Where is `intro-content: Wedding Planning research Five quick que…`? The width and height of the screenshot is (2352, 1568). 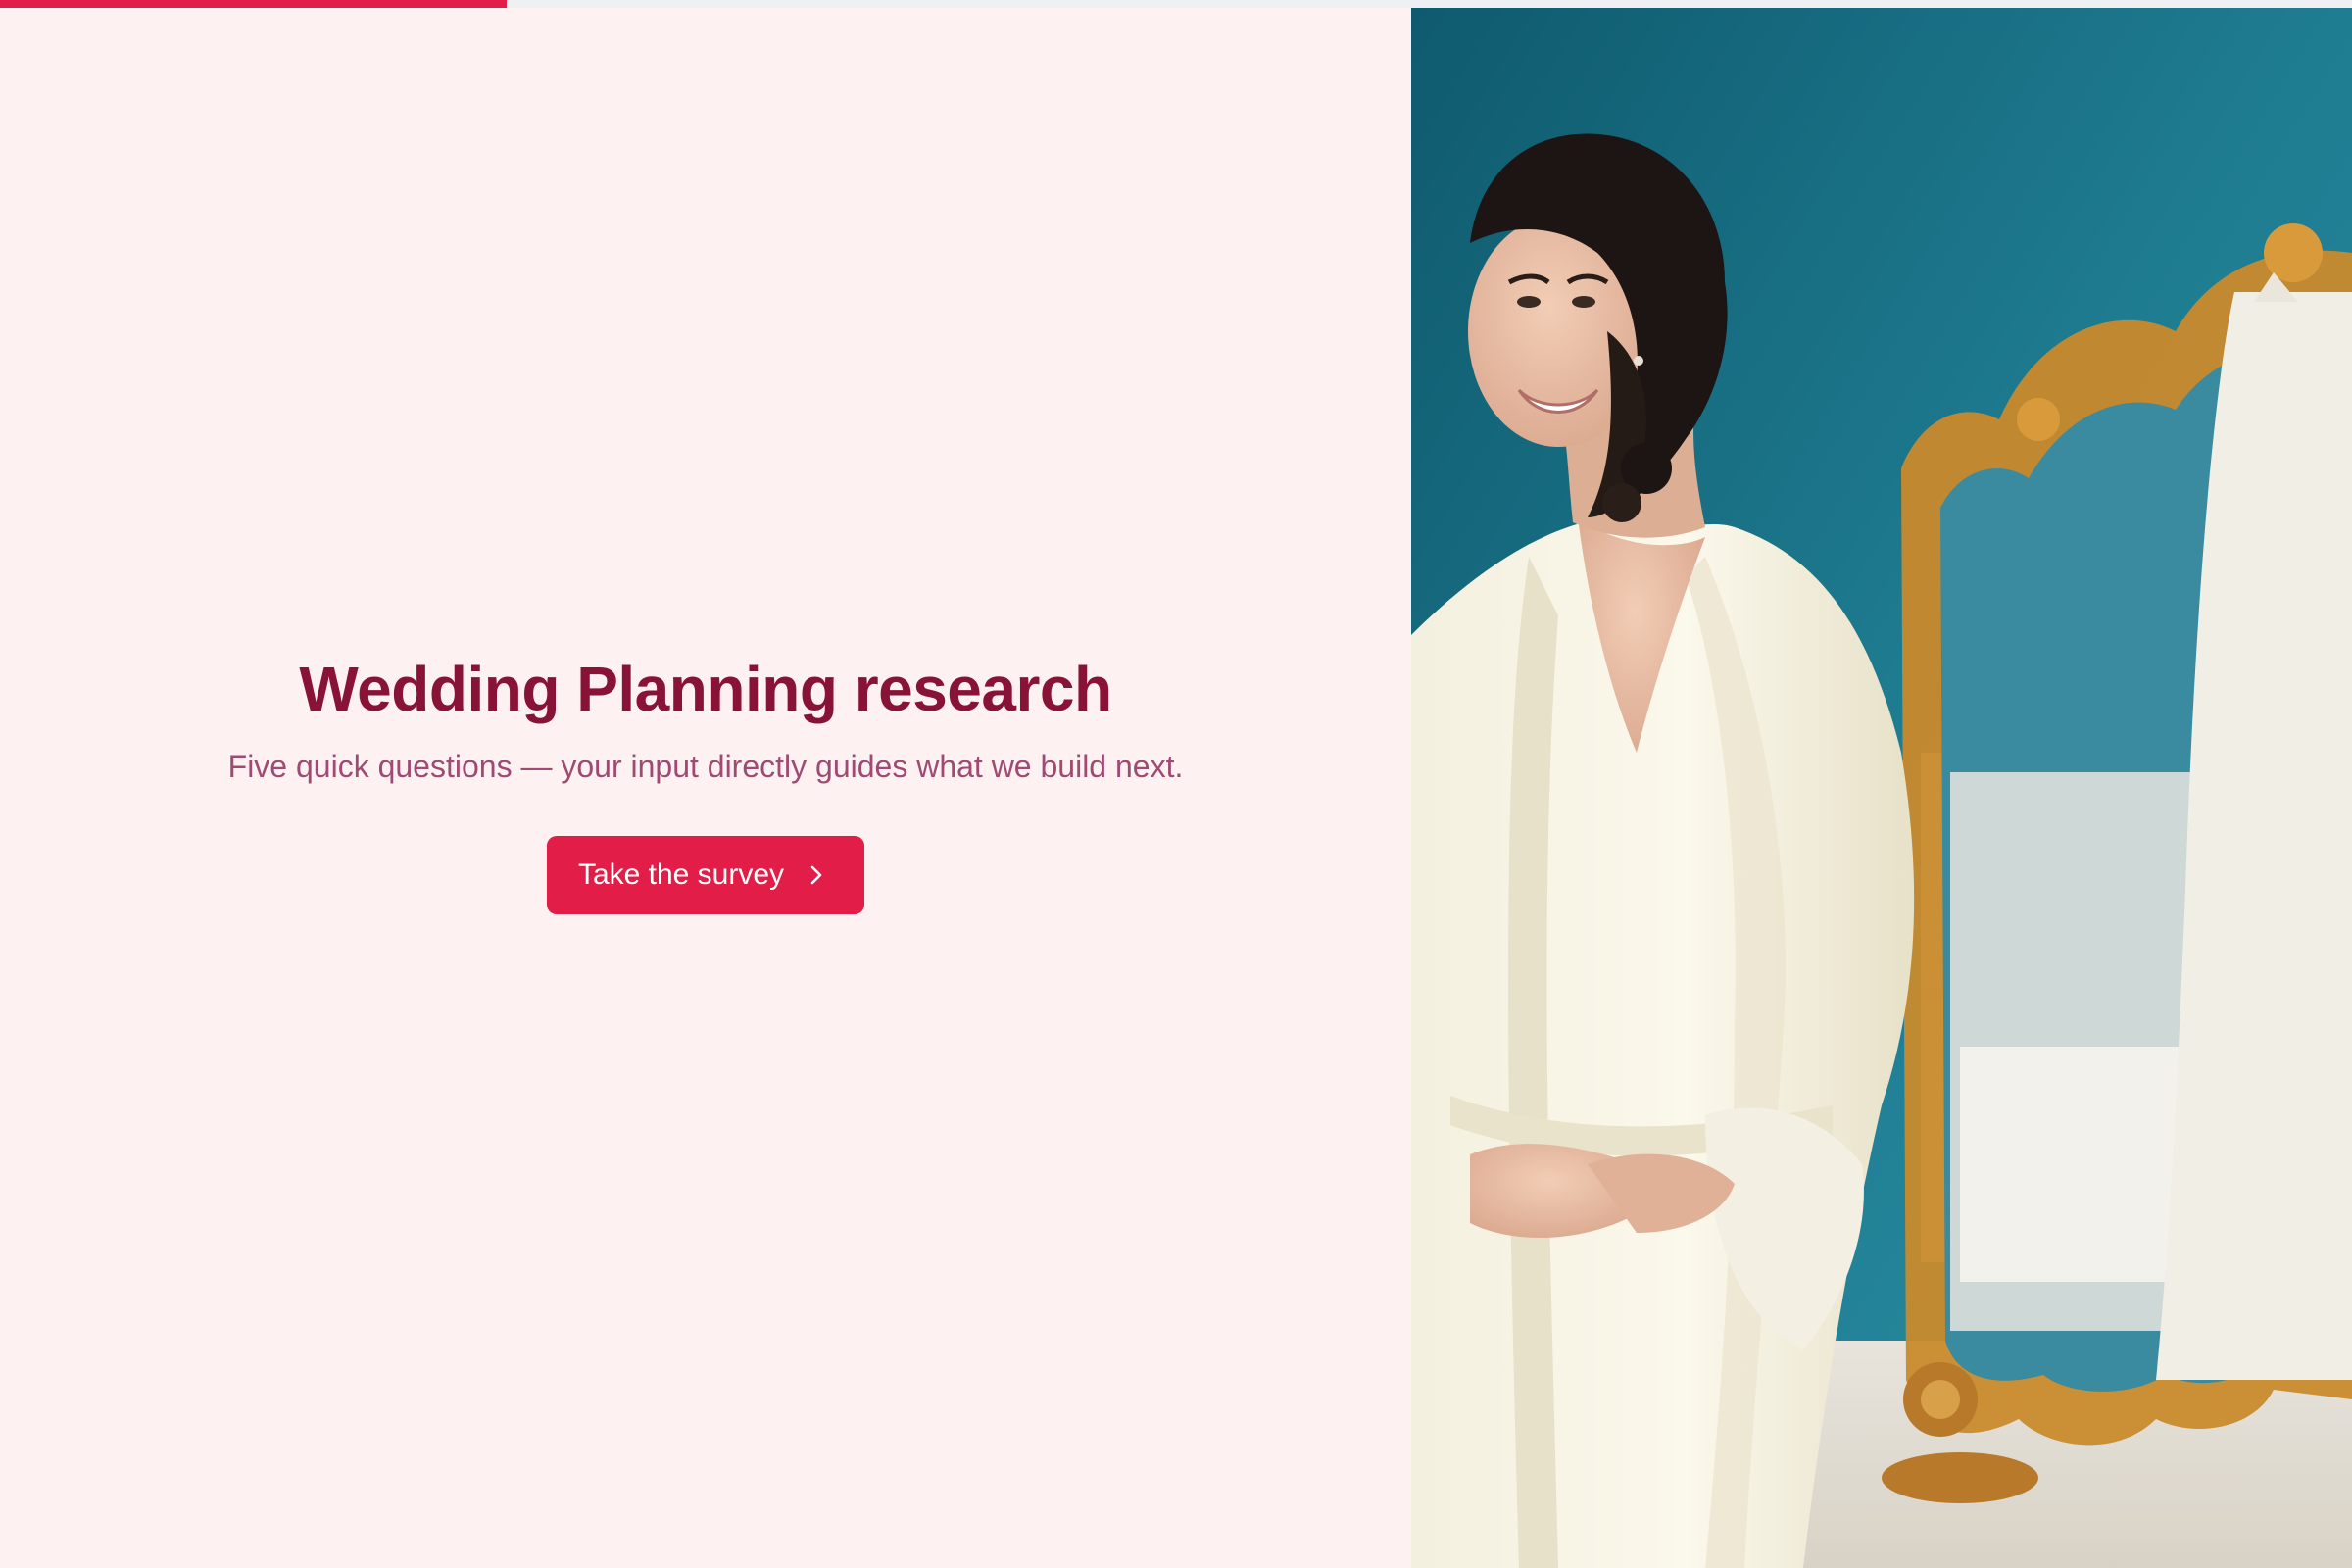
intro-content: Wedding Planning research Five quick que… is located at coordinates (705, 782).